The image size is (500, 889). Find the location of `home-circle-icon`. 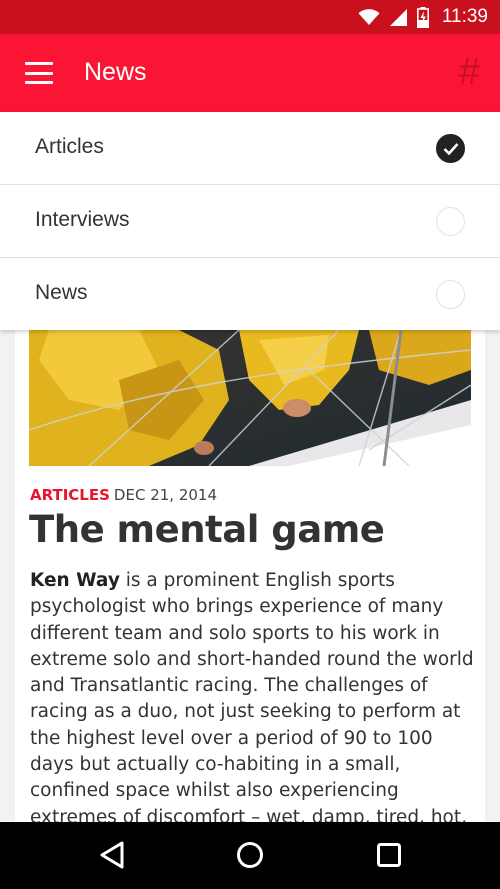

home-circle-icon is located at coordinates (250, 855).